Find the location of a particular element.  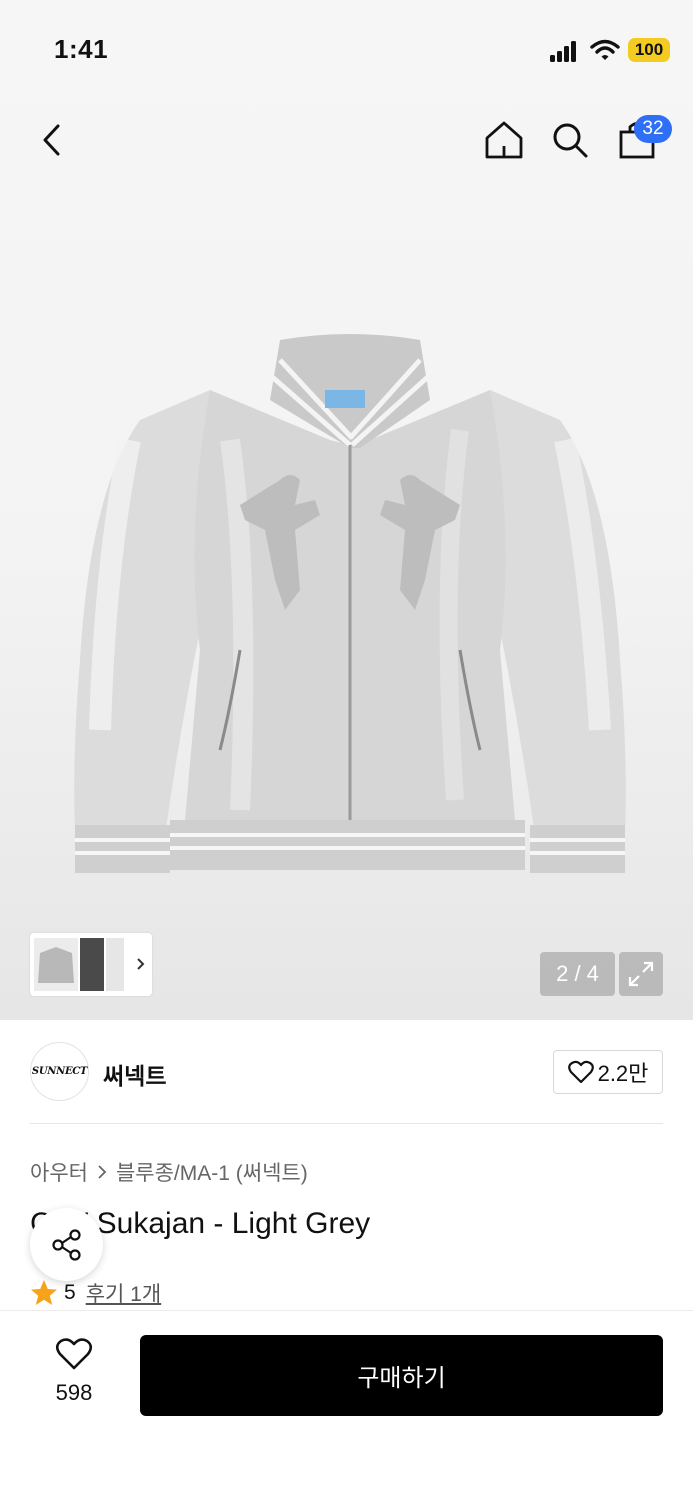

brand-like-button: 2.2만 is located at coordinates (608, 1072).